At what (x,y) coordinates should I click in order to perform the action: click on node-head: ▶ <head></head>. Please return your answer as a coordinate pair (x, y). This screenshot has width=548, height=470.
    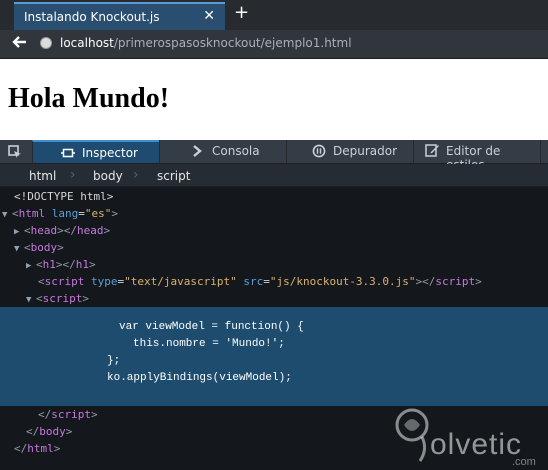
    Looking at the image, I should click on (62, 230).